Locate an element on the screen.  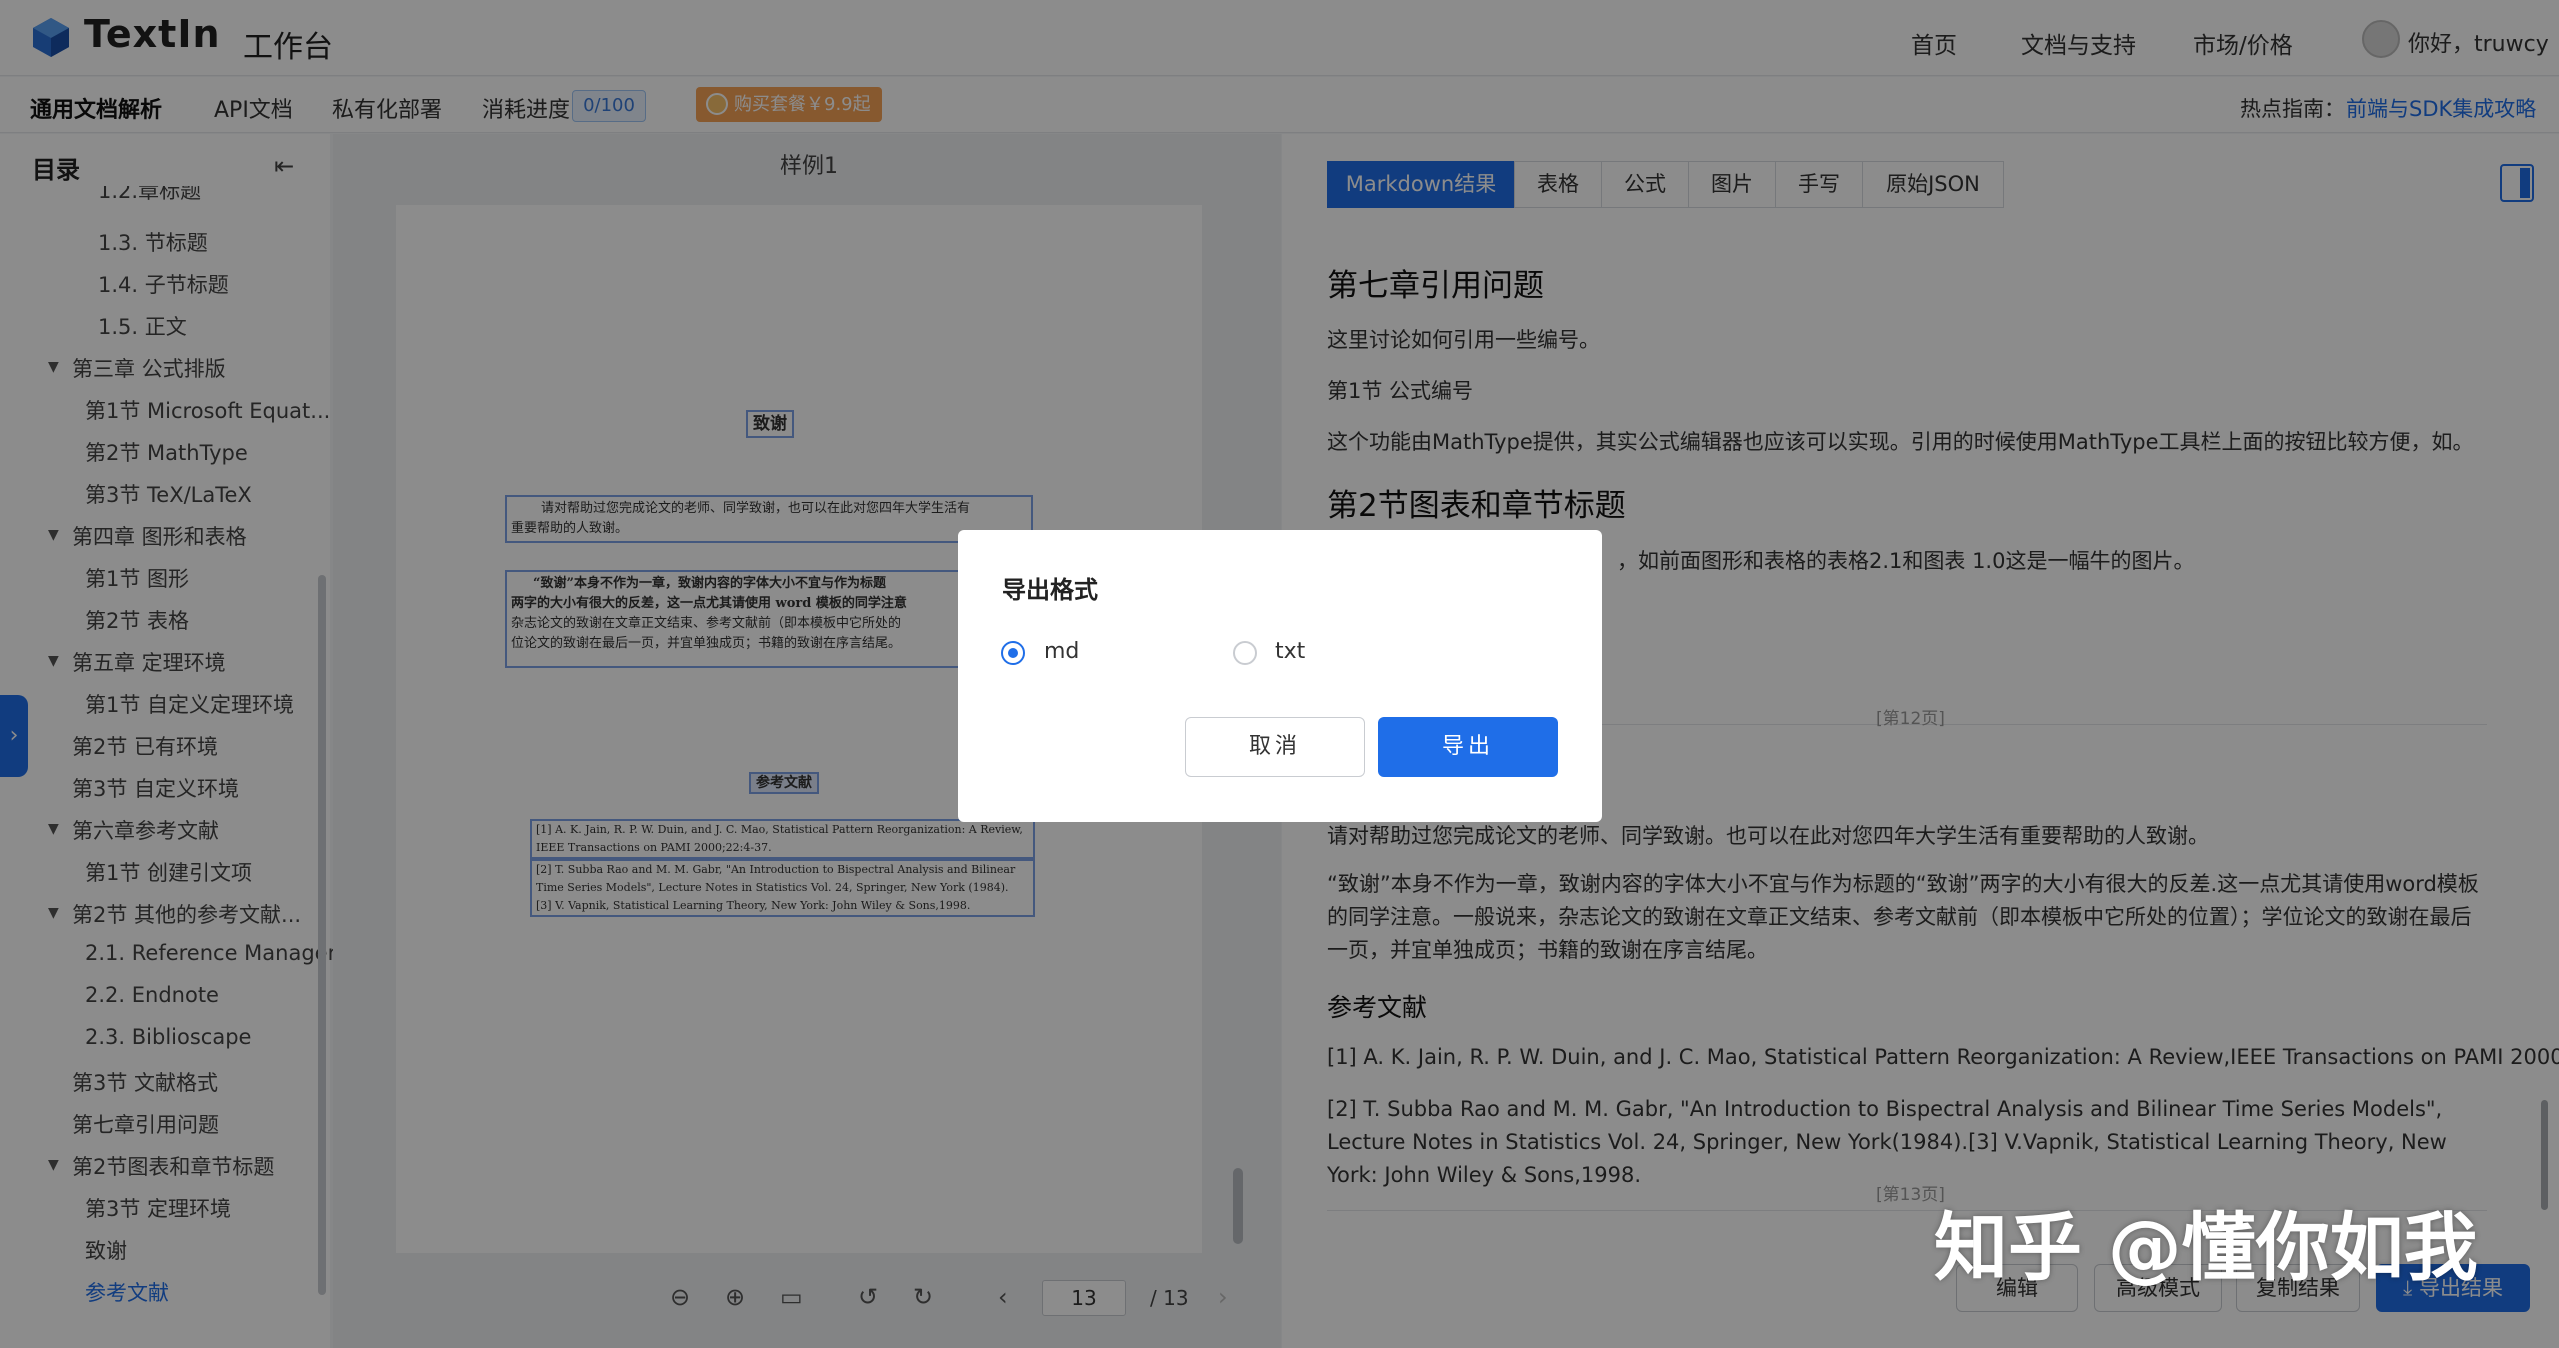
radio-txt is located at coordinates (1245, 653).